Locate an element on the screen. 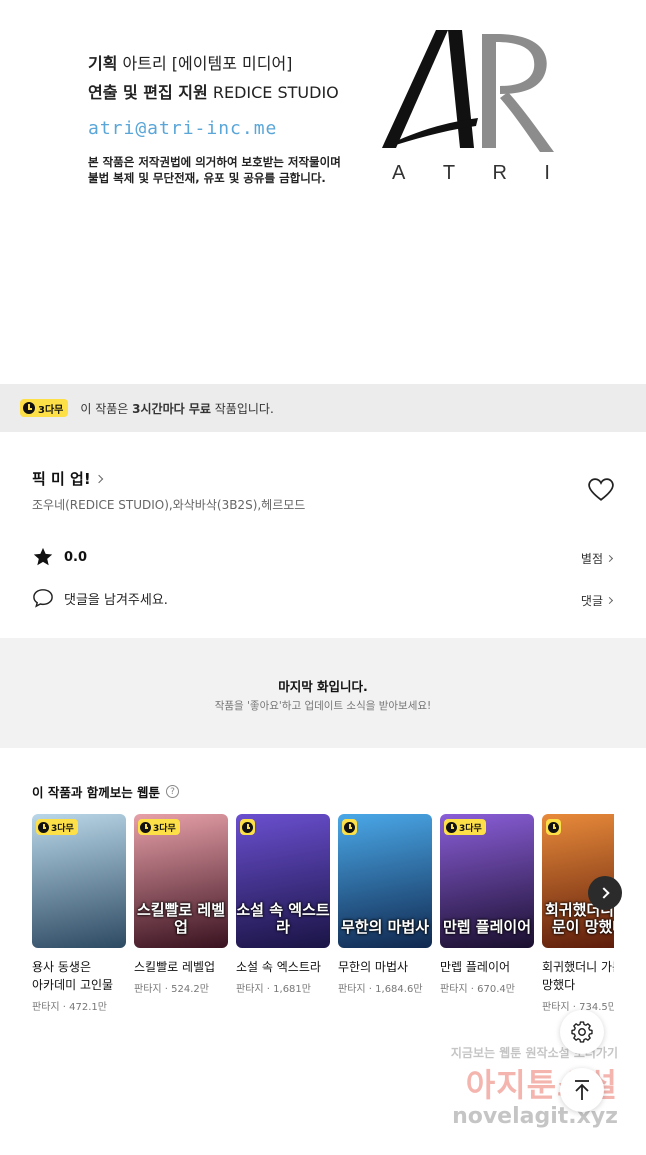 The width and height of the screenshot is (646, 1155). credit-prod-value: REDICE STUDIO is located at coordinates (275, 92).